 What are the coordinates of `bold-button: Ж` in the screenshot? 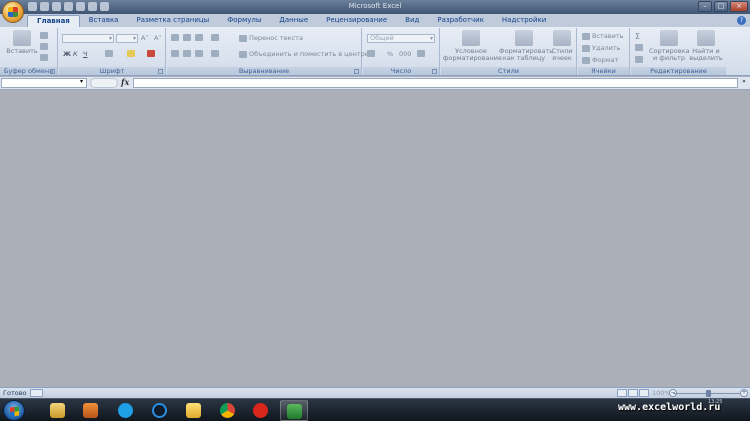 It's located at (67, 54).